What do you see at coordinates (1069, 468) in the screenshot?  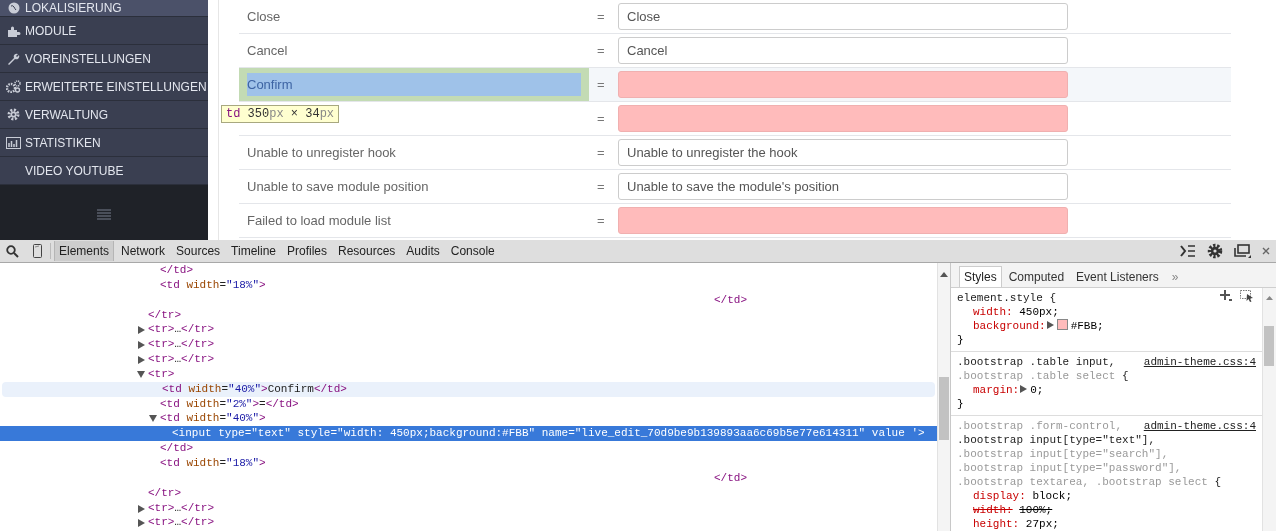 I see `css-selector: .bootstrap input[type="password"],` at bounding box center [1069, 468].